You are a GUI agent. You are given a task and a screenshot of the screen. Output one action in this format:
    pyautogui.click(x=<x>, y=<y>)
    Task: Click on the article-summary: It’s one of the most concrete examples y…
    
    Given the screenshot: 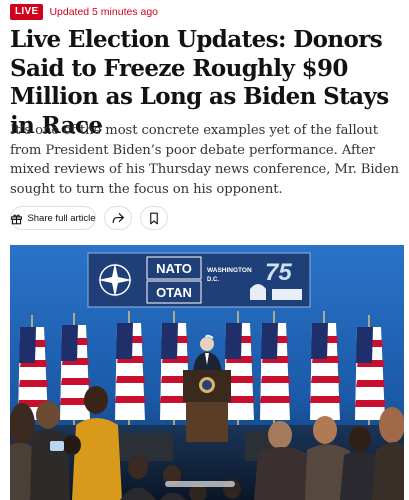 What is the action you would take?
    pyautogui.click(x=204, y=160)
    